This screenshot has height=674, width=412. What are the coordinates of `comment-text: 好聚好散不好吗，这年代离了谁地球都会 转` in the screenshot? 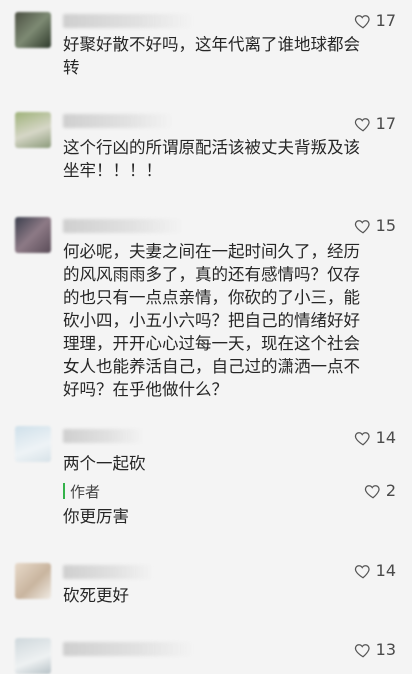 It's located at (211, 56).